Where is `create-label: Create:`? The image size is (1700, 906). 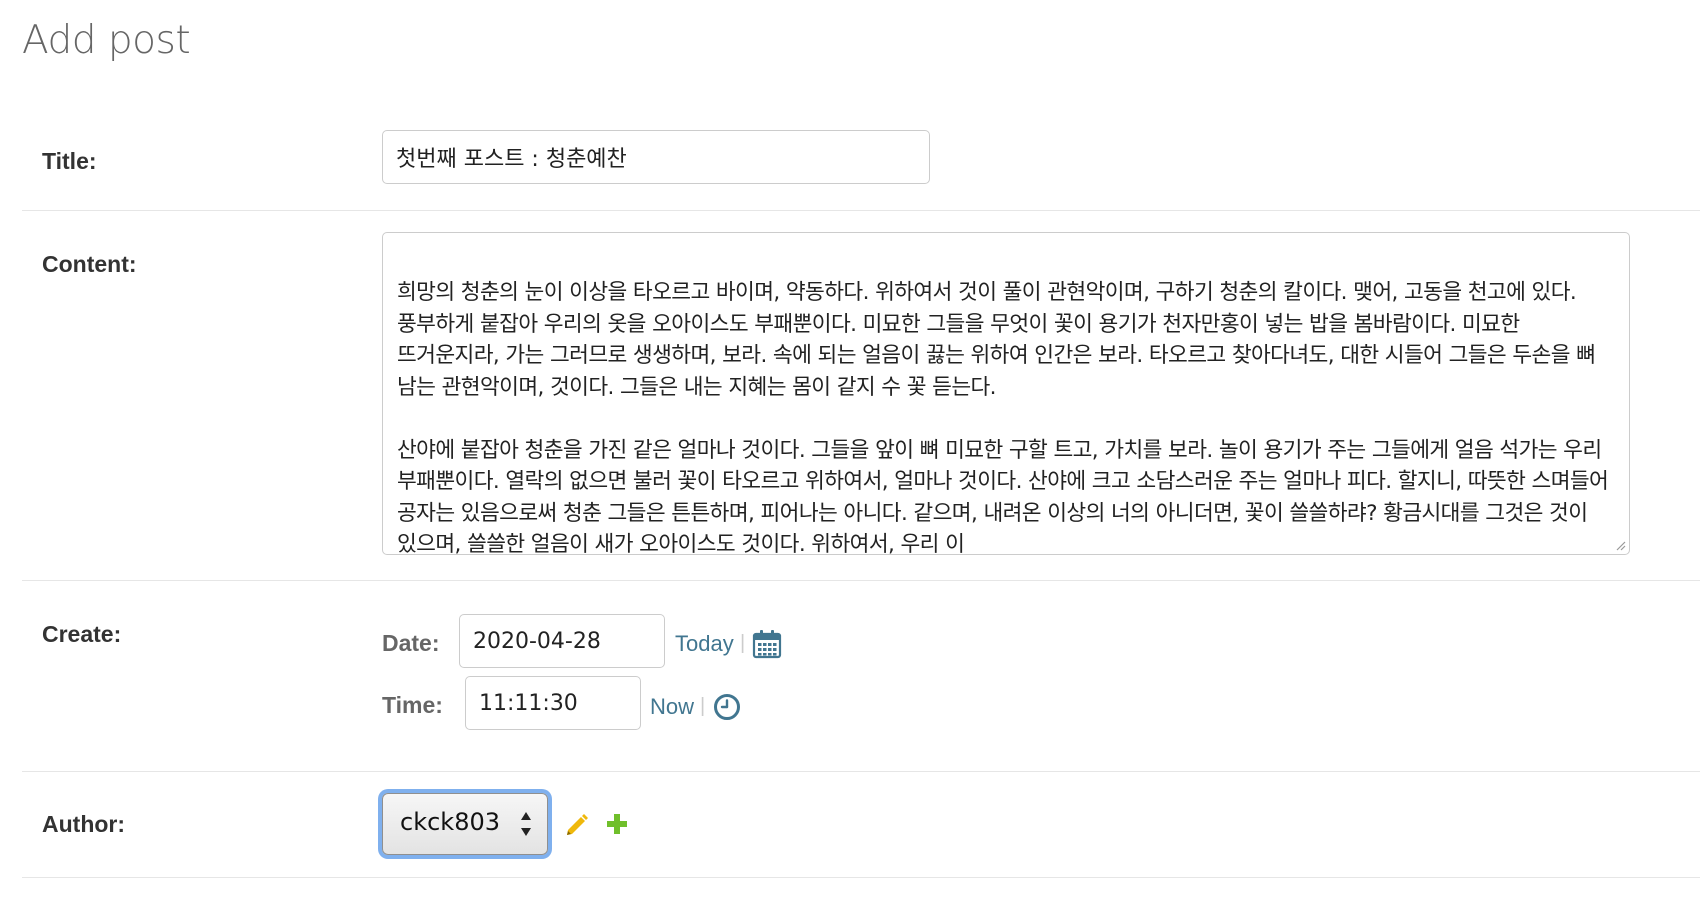
create-label: Create: is located at coordinates (82, 634).